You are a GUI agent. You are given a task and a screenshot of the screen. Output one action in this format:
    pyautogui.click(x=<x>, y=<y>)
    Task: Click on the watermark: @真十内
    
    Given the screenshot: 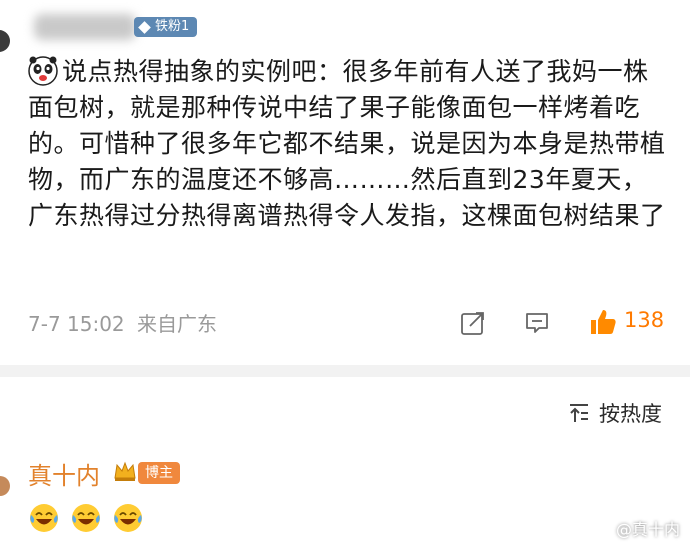 What is the action you would take?
    pyautogui.click(x=636, y=528)
    